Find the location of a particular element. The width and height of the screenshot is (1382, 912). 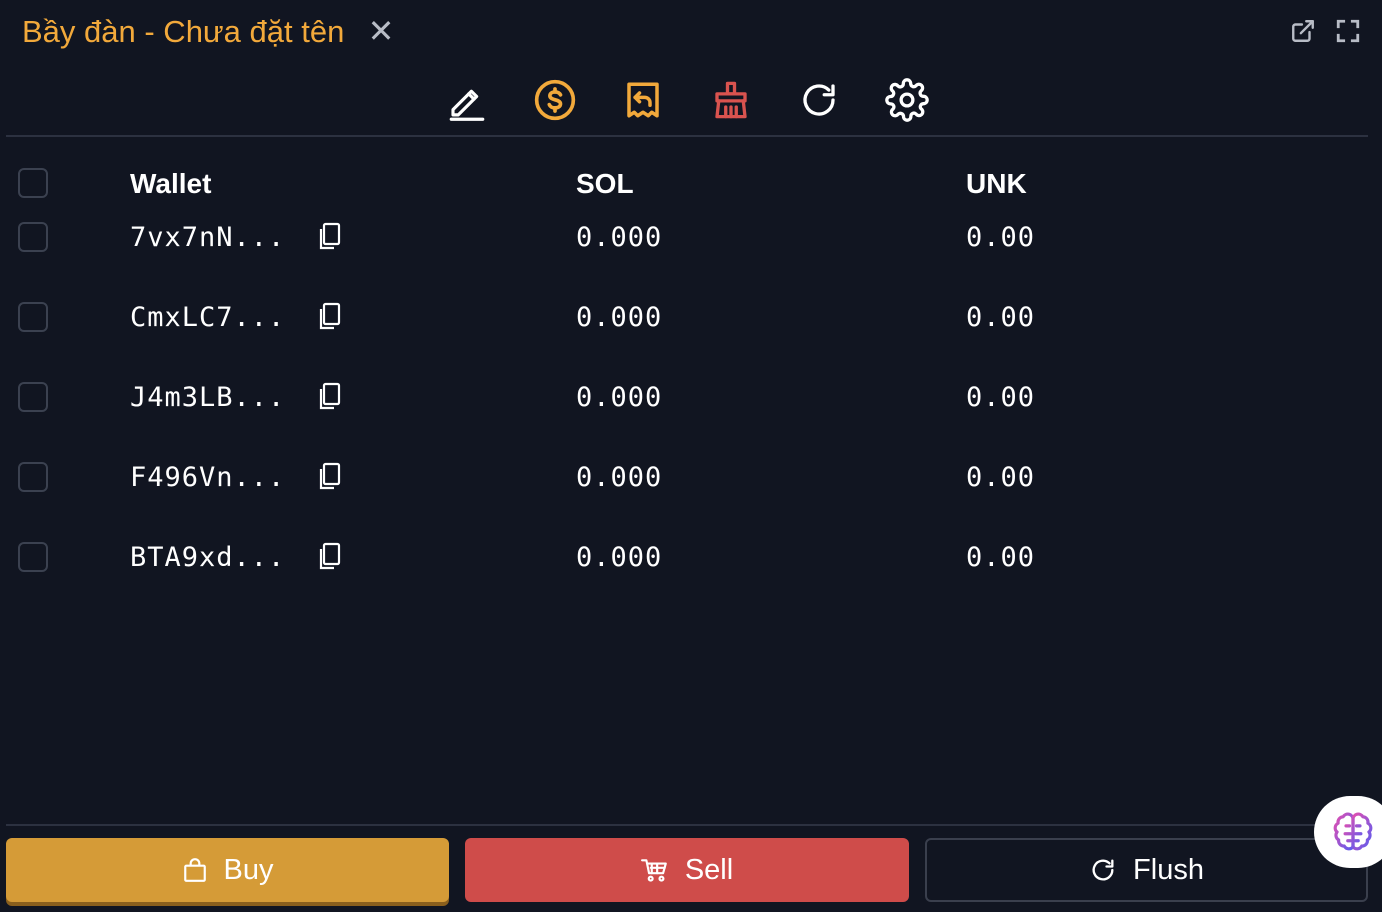

refresh-button is located at coordinates (819, 100).